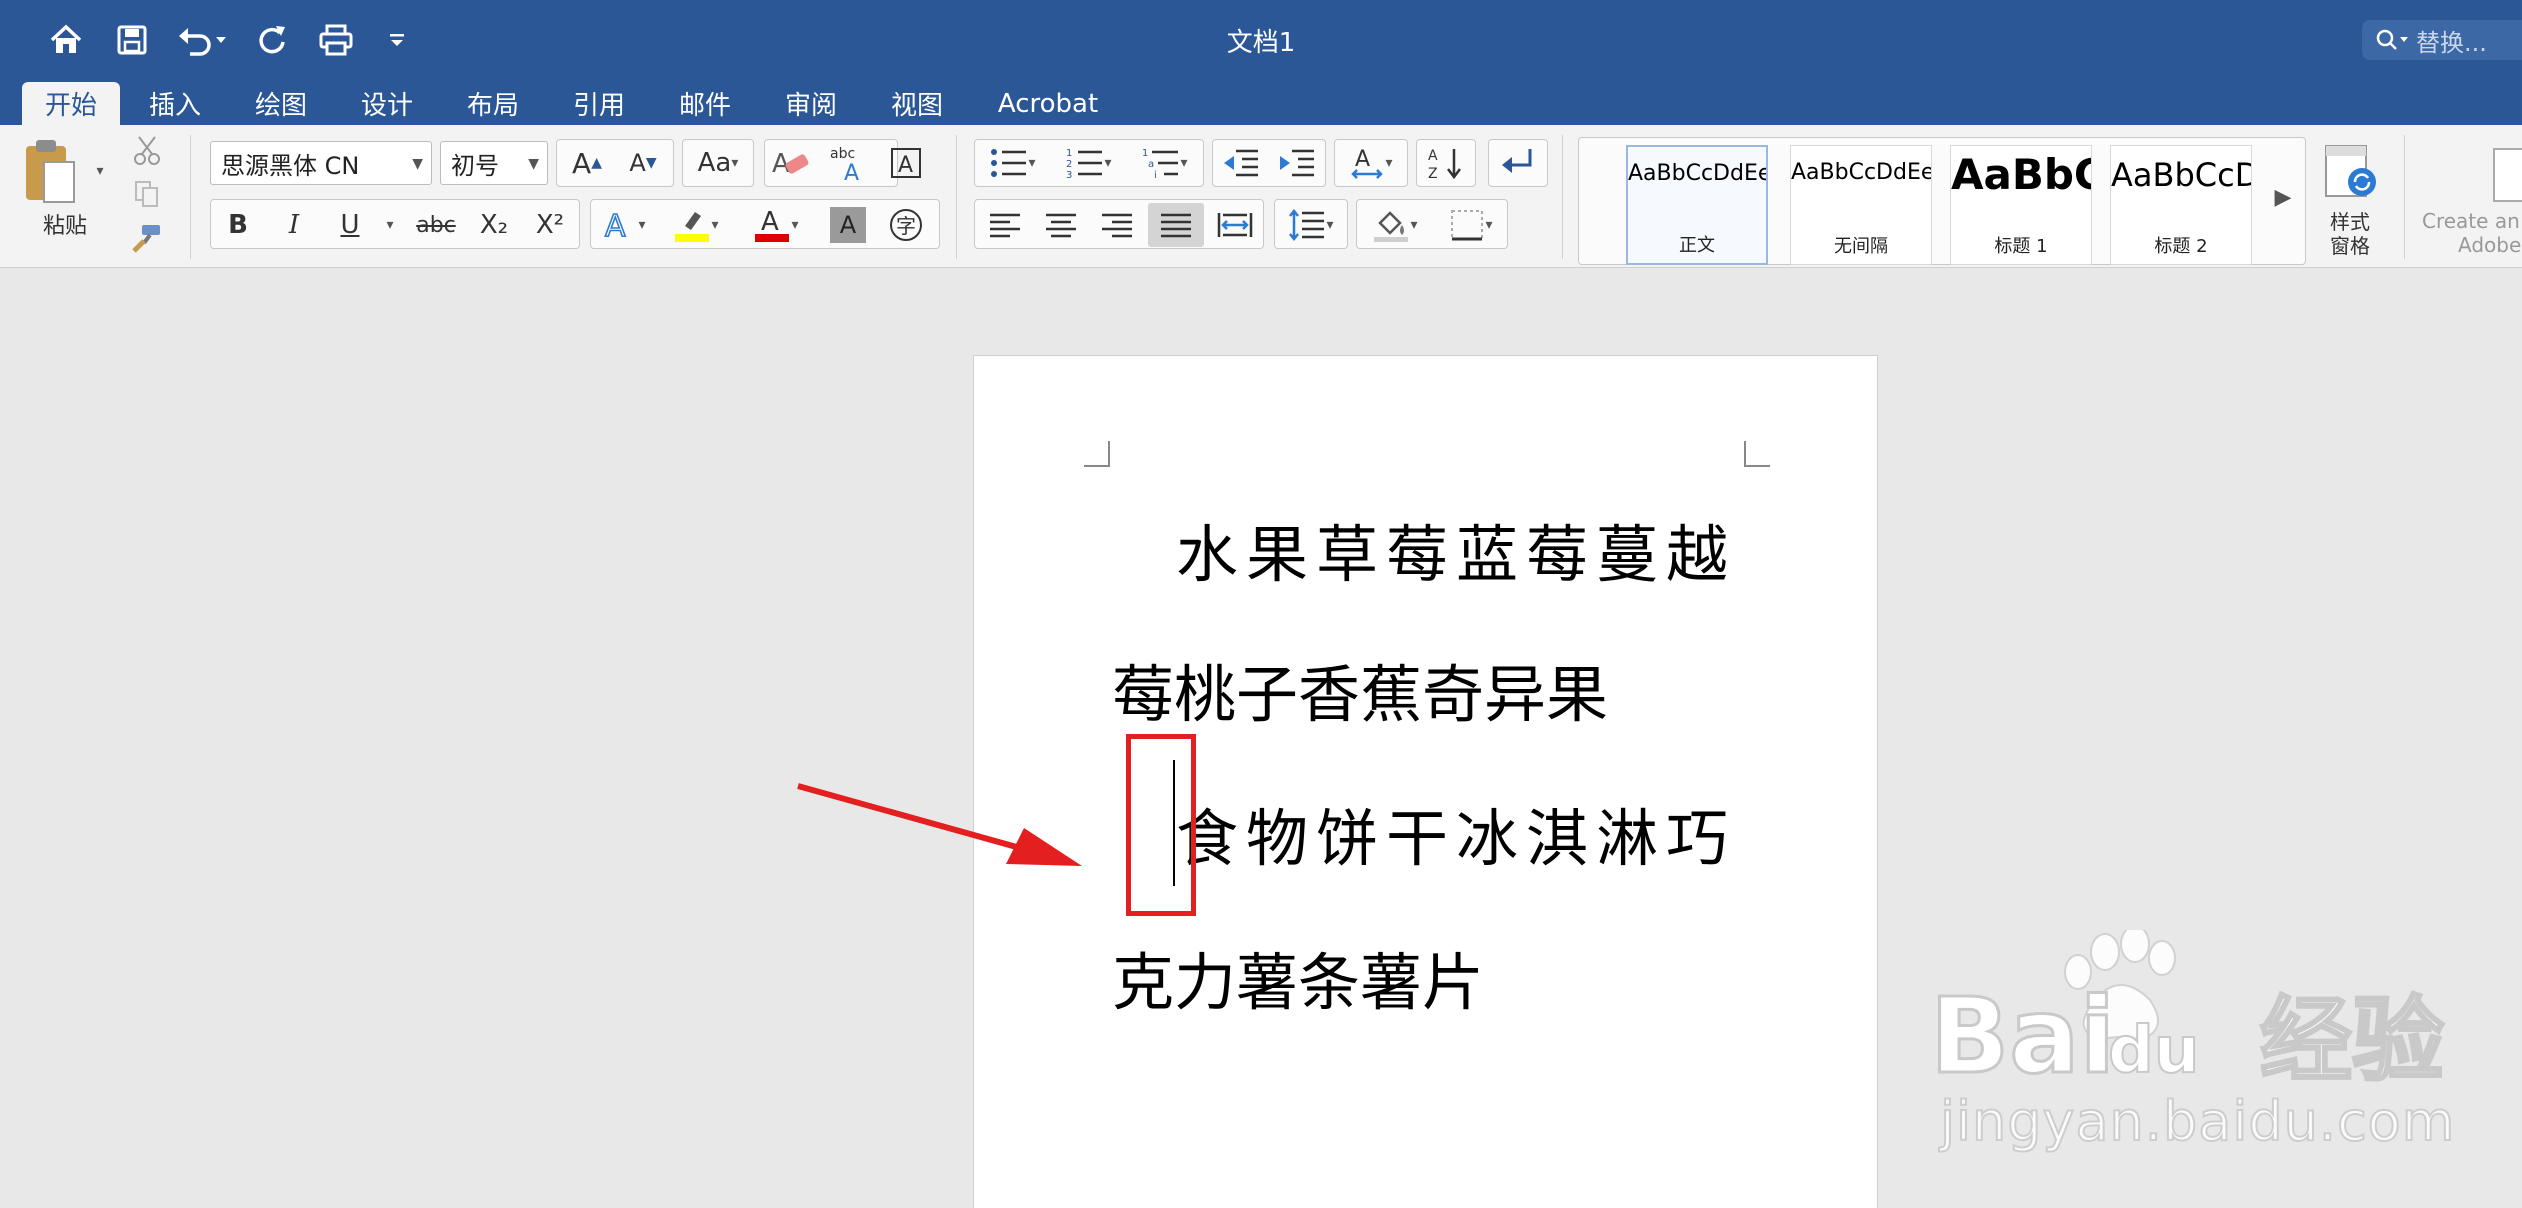  What do you see at coordinates (848, 225) in the screenshot?
I see `character-shading-icon: A` at bounding box center [848, 225].